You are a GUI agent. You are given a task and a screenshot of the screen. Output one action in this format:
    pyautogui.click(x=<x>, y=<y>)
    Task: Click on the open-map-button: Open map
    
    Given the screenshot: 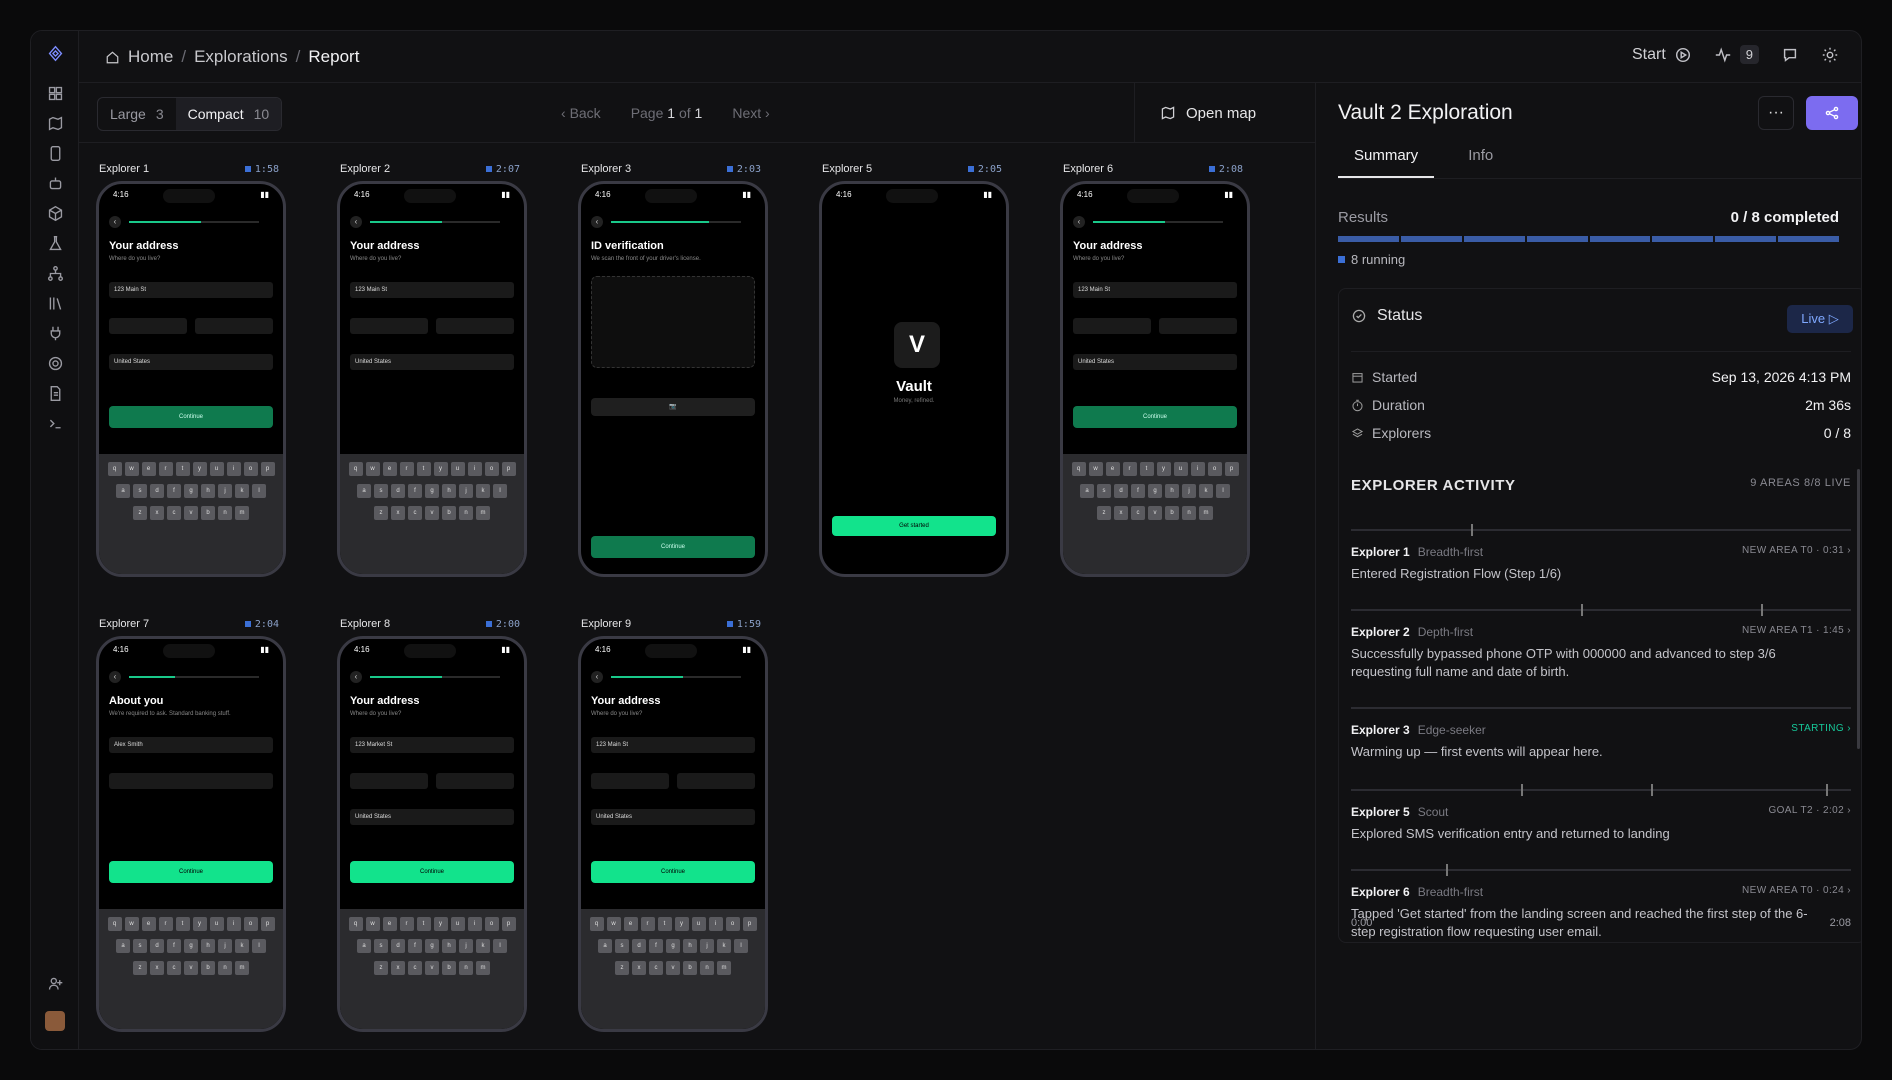 What is the action you would take?
    pyautogui.click(x=1207, y=113)
    